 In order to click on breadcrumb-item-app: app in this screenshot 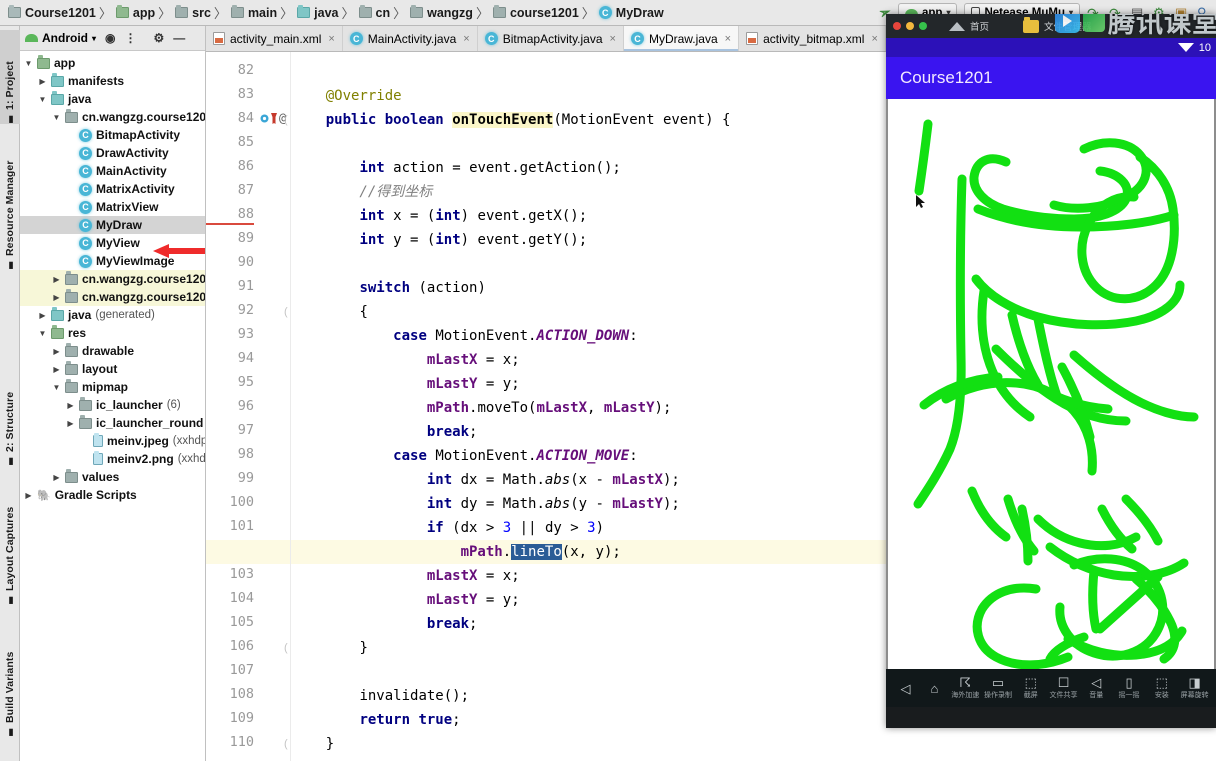, I will do `click(135, 13)`.